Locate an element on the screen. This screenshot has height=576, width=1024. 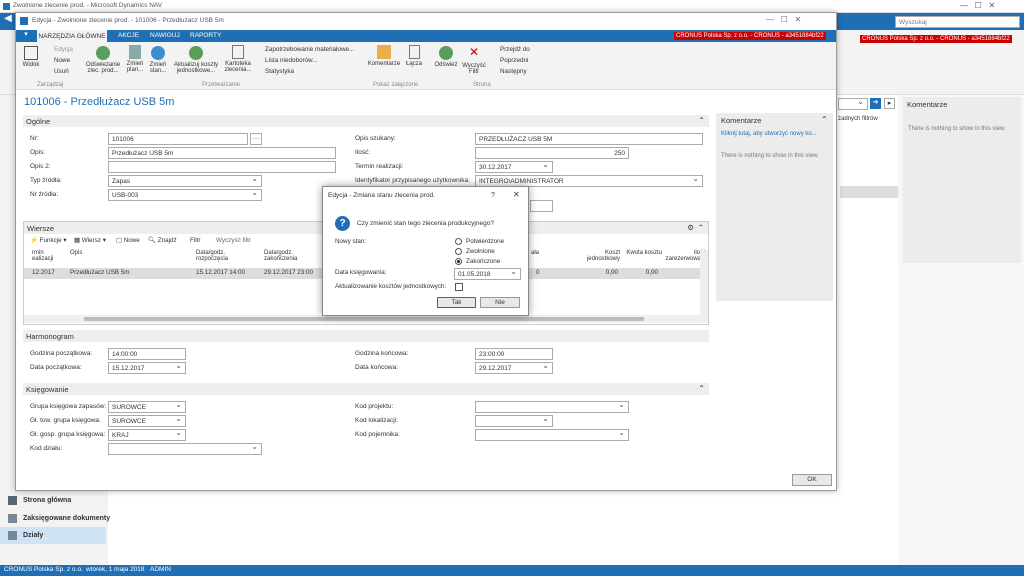
tab-reports: RAPORTY is located at coordinates (205, 36).